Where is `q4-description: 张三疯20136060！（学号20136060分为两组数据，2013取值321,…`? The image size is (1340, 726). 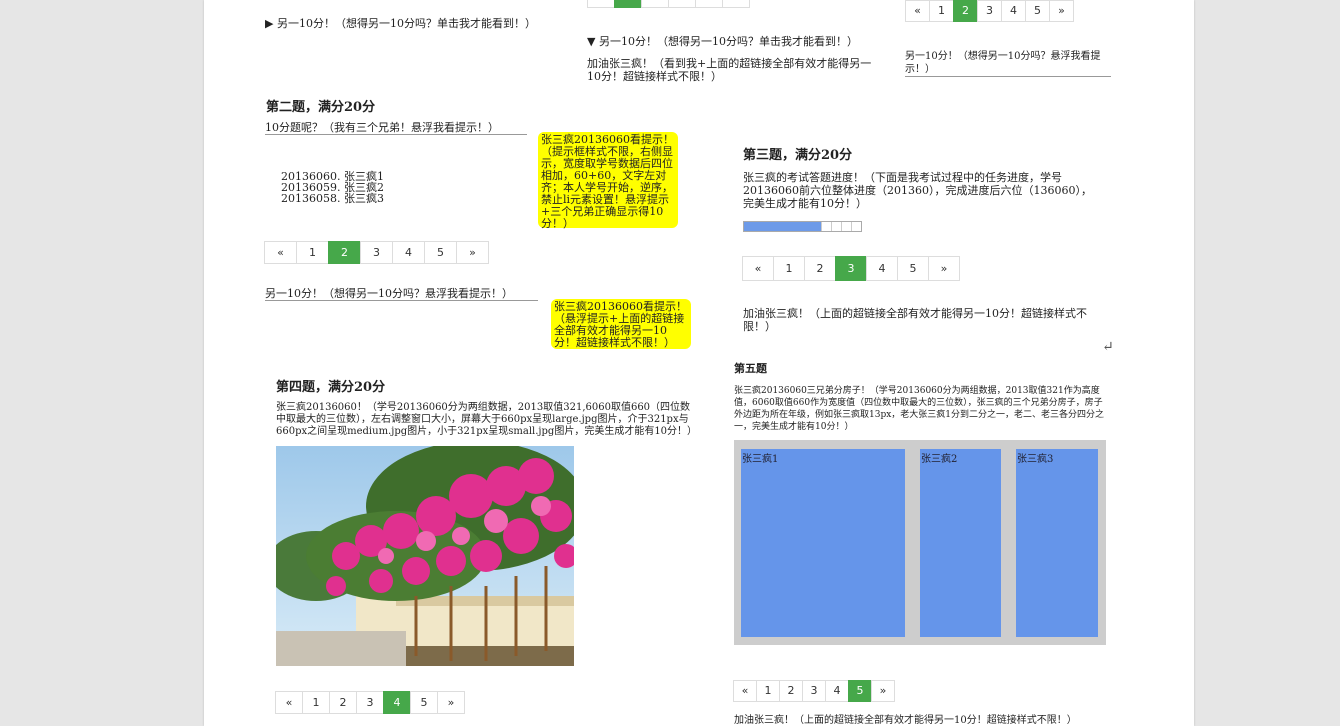 q4-description: 张三疯20136060！（学号20136060分为两组数据，2013取值321,… is located at coordinates (487, 419).